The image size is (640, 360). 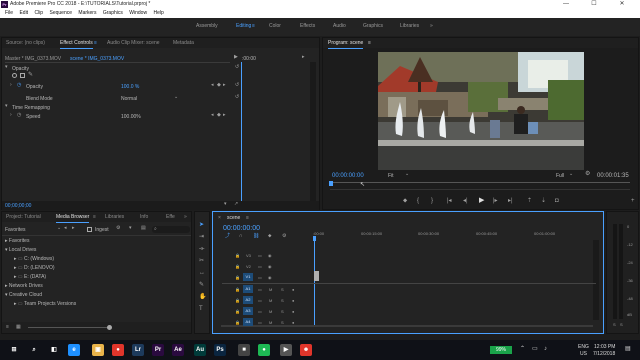 What do you see at coordinates (244, 350) in the screenshot?
I see `app-icon: ■` at bounding box center [244, 350].